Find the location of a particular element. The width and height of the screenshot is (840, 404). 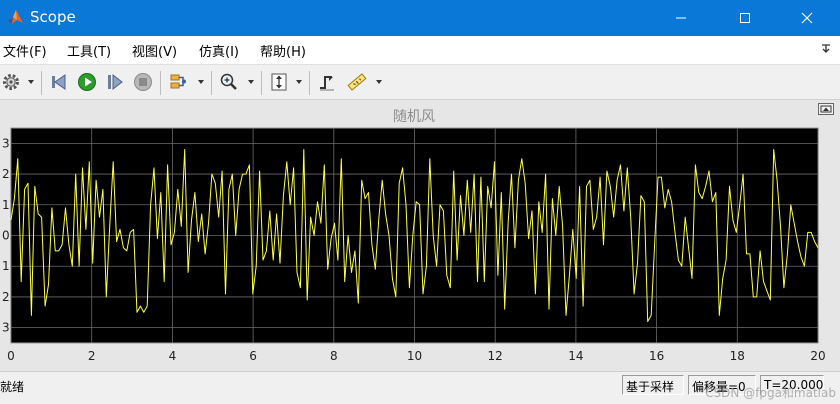

stop-icon is located at coordinates (143, 82).